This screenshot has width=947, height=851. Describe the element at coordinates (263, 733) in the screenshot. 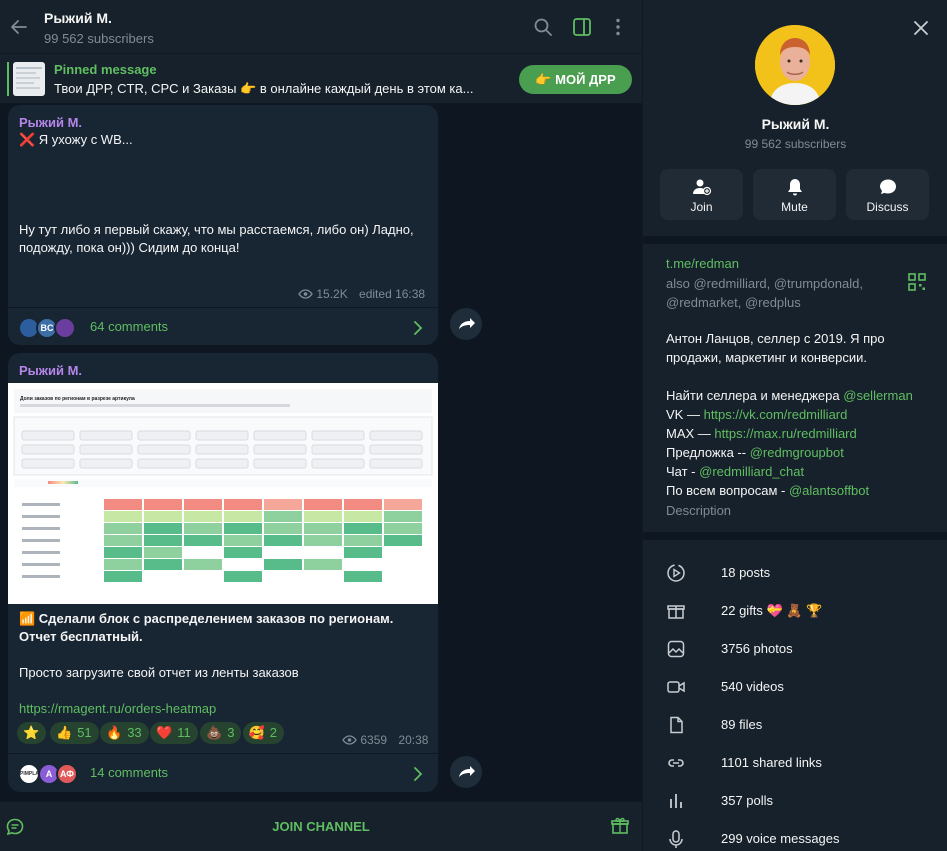

I see `reaction-chip: 🥰 2` at that location.